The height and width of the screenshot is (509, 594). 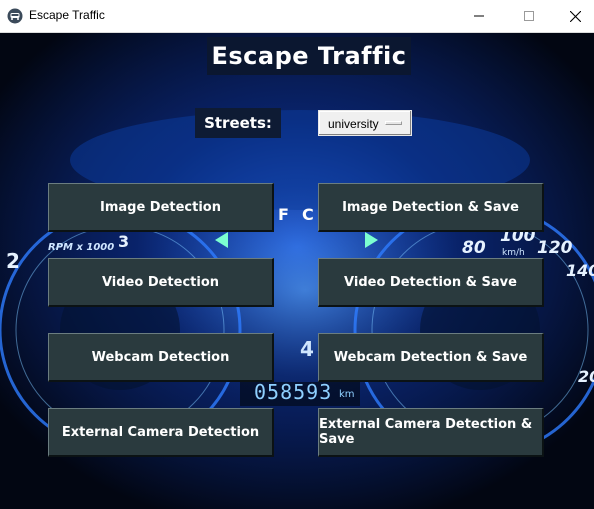 I want to click on streets-select: university, so click(x=365, y=123).